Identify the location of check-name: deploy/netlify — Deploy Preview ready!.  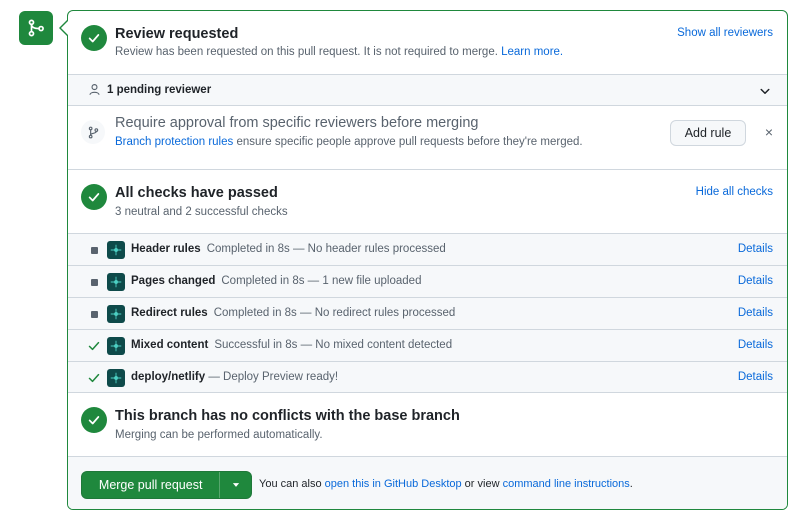
(234, 377).